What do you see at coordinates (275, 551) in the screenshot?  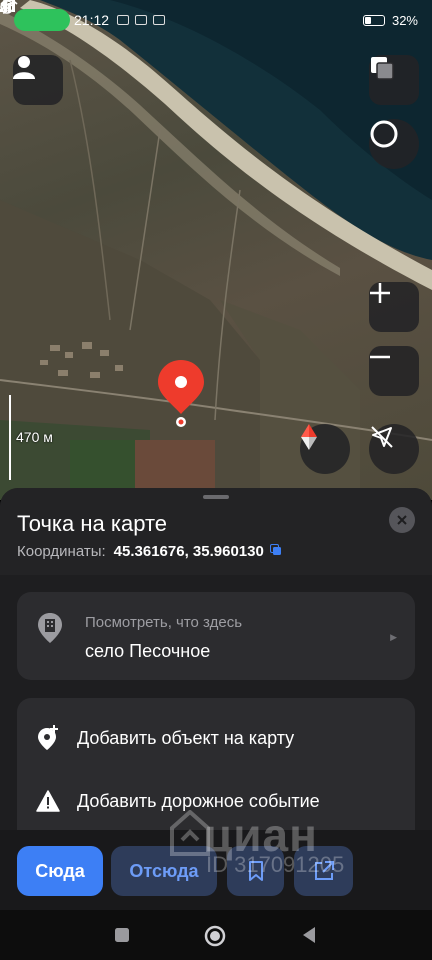 I see `copy-icon` at bounding box center [275, 551].